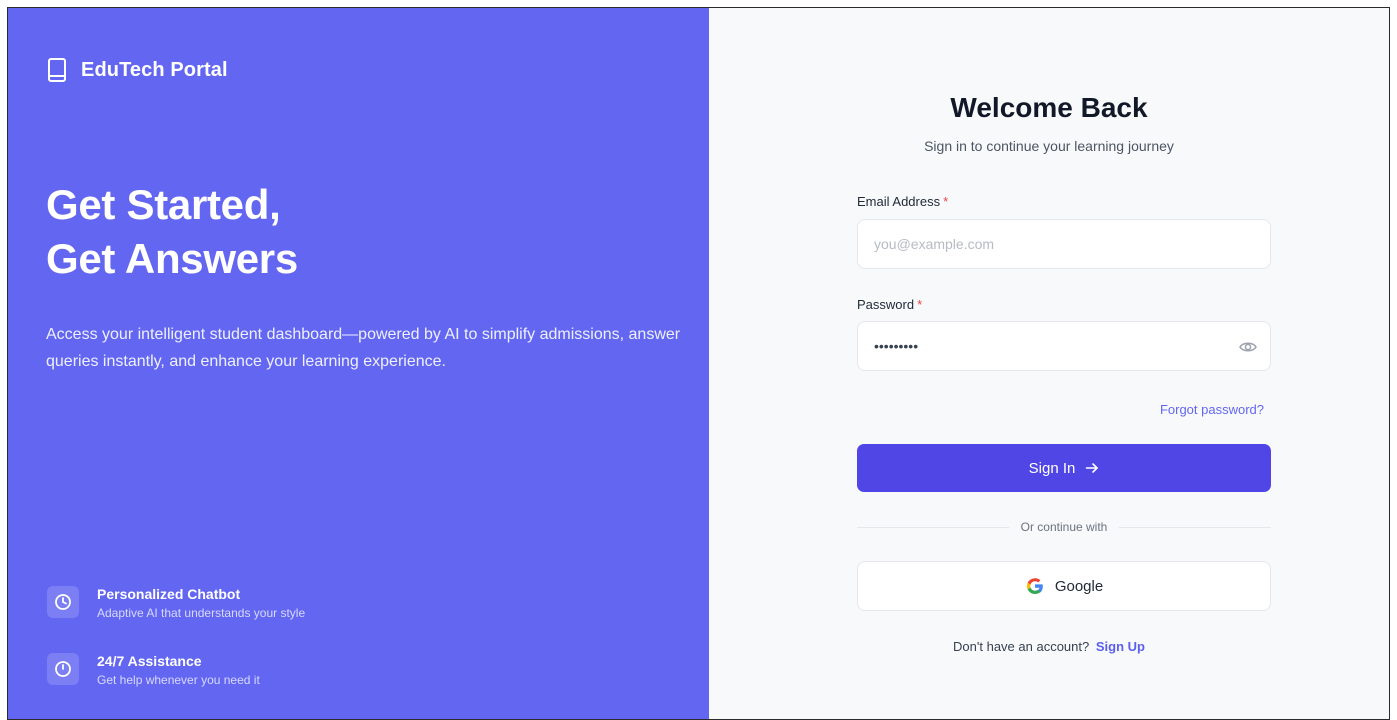  I want to click on brand: EduTech Portal, so click(137, 70).